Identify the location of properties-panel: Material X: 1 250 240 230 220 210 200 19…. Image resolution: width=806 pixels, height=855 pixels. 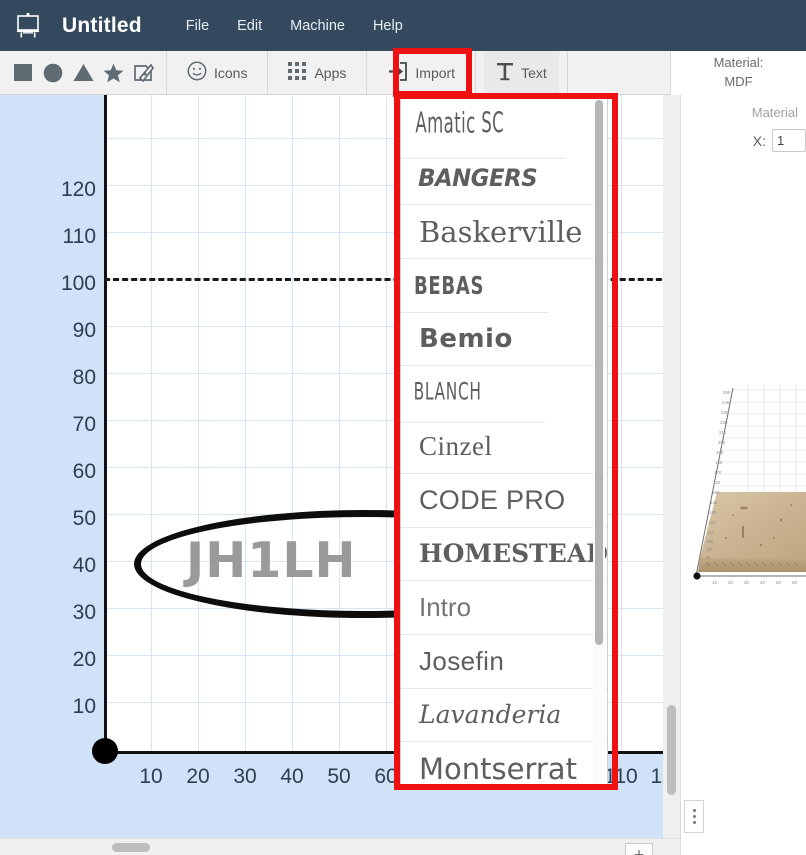
(743, 475).